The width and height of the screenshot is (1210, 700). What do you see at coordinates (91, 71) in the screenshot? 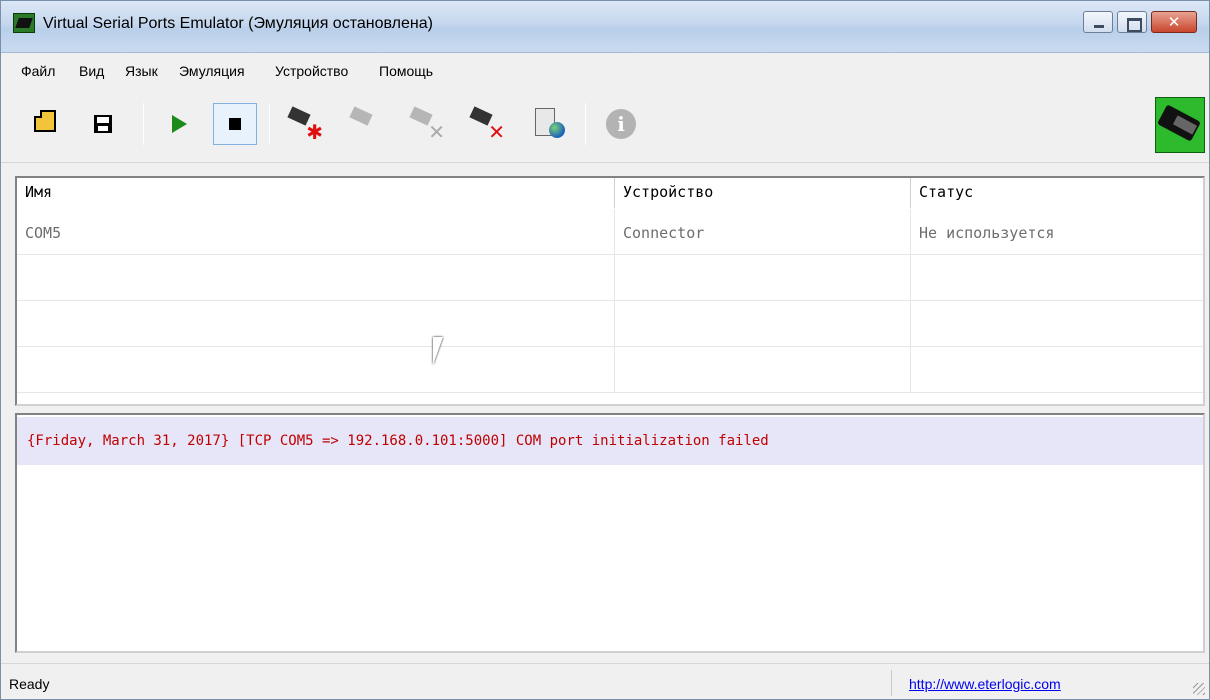
I see `menu-view: Вид` at bounding box center [91, 71].